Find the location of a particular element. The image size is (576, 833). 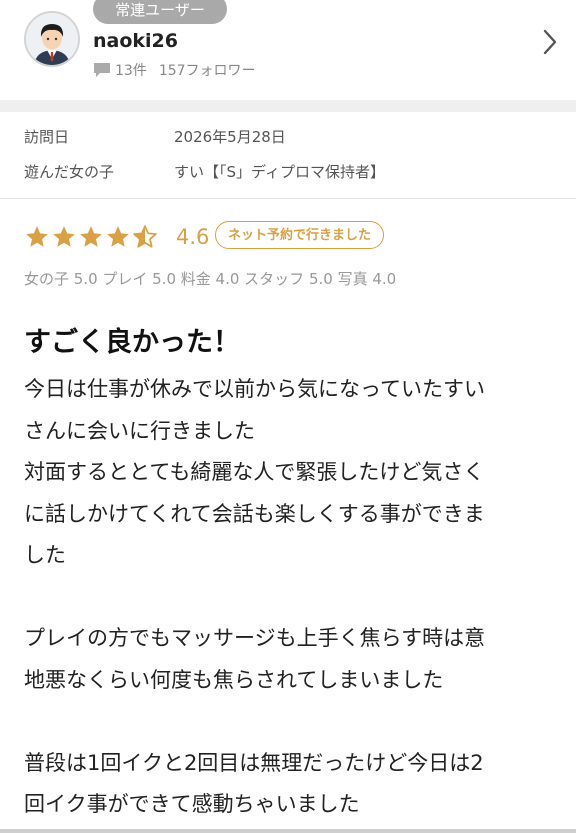

comment-icon is located at coordinates (102, 70).